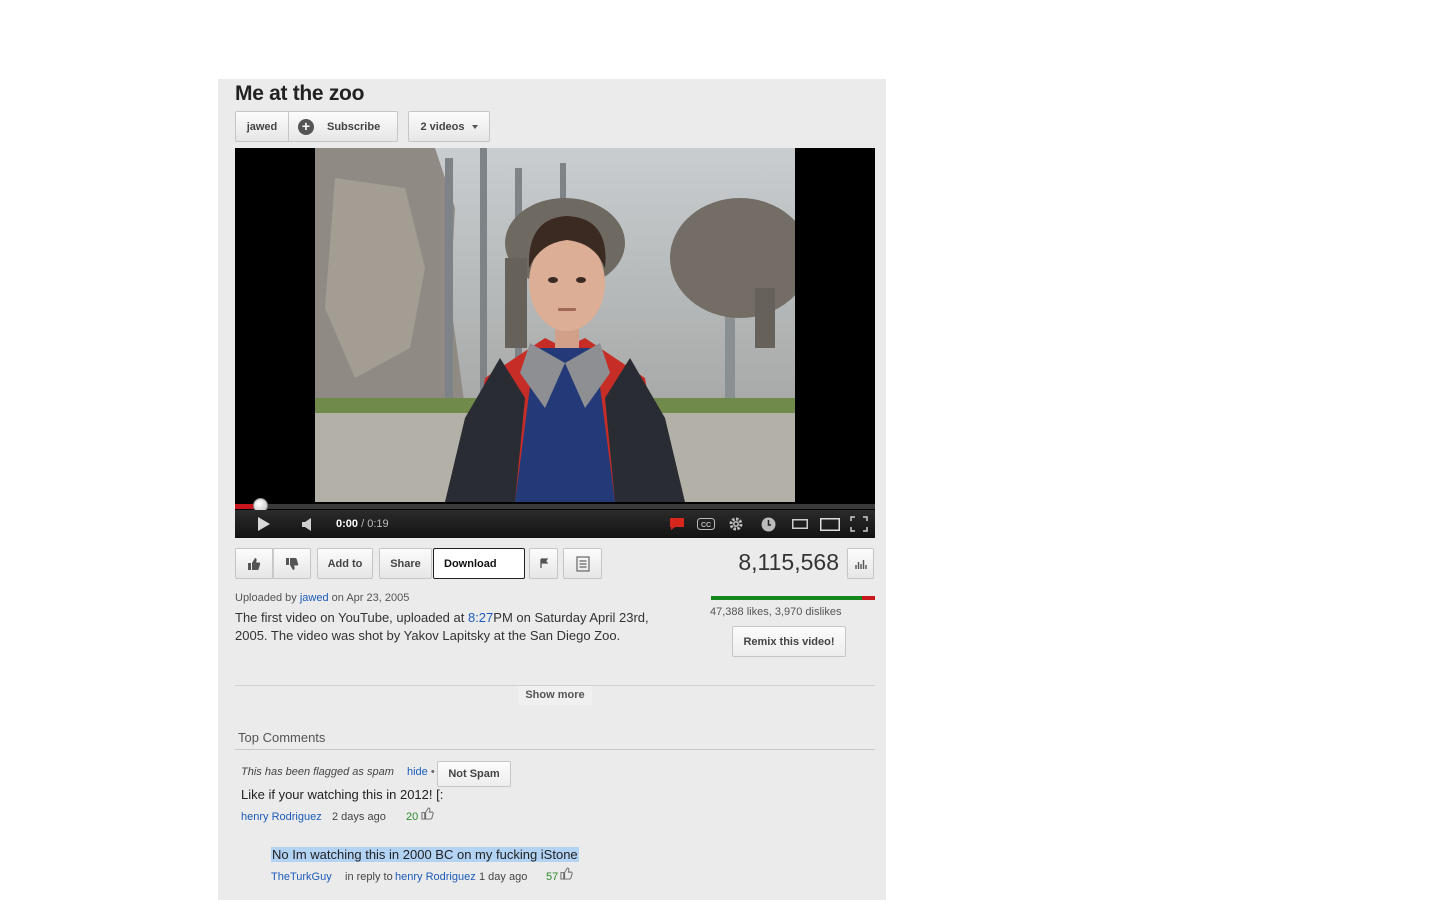  I want to click on reply-to-link: henry Rodriguez, so click(435, 877).